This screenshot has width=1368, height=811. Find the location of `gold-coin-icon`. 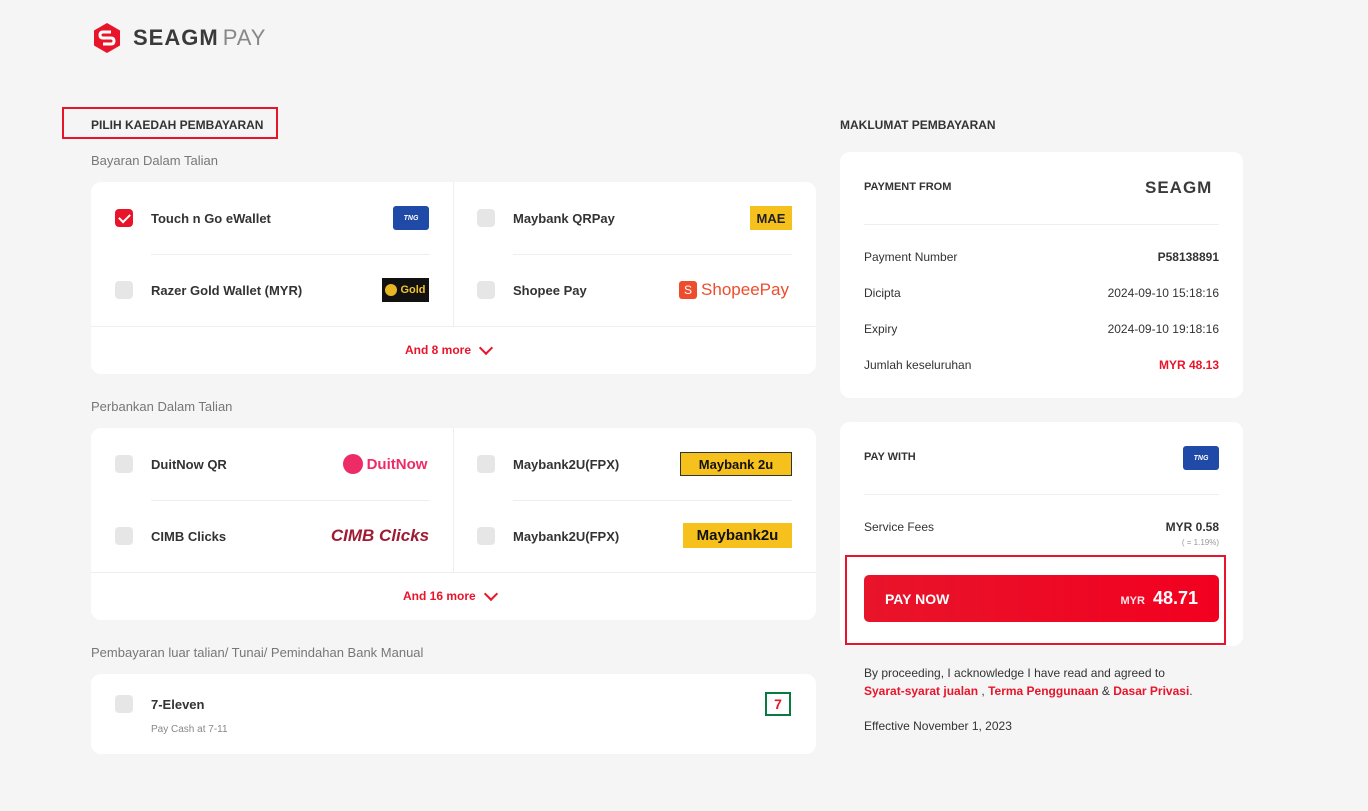

gold-coin-icon is located at coordinates (391, 290).